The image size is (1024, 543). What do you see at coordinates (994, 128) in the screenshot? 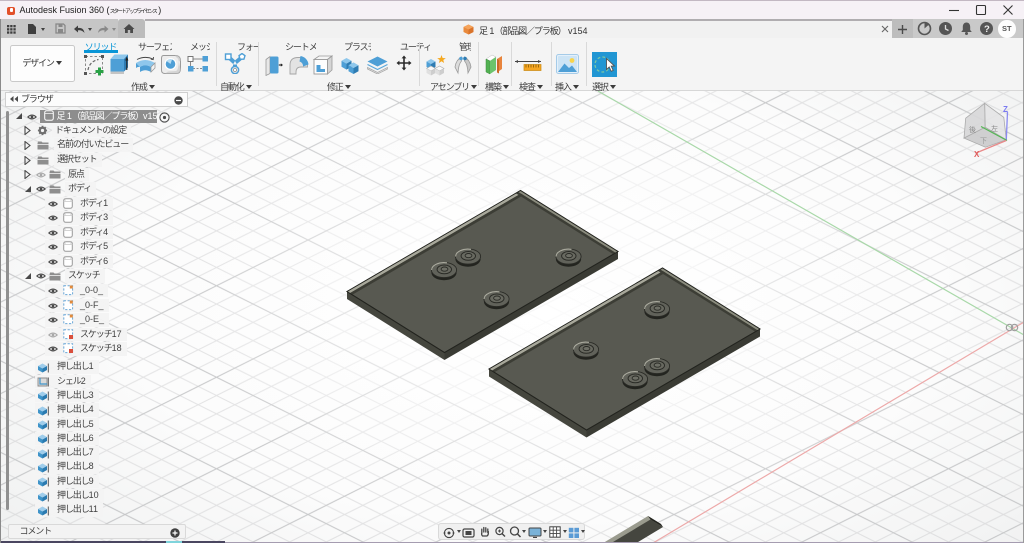
I see `svg-text: 左` at bounding box center [994, 128].